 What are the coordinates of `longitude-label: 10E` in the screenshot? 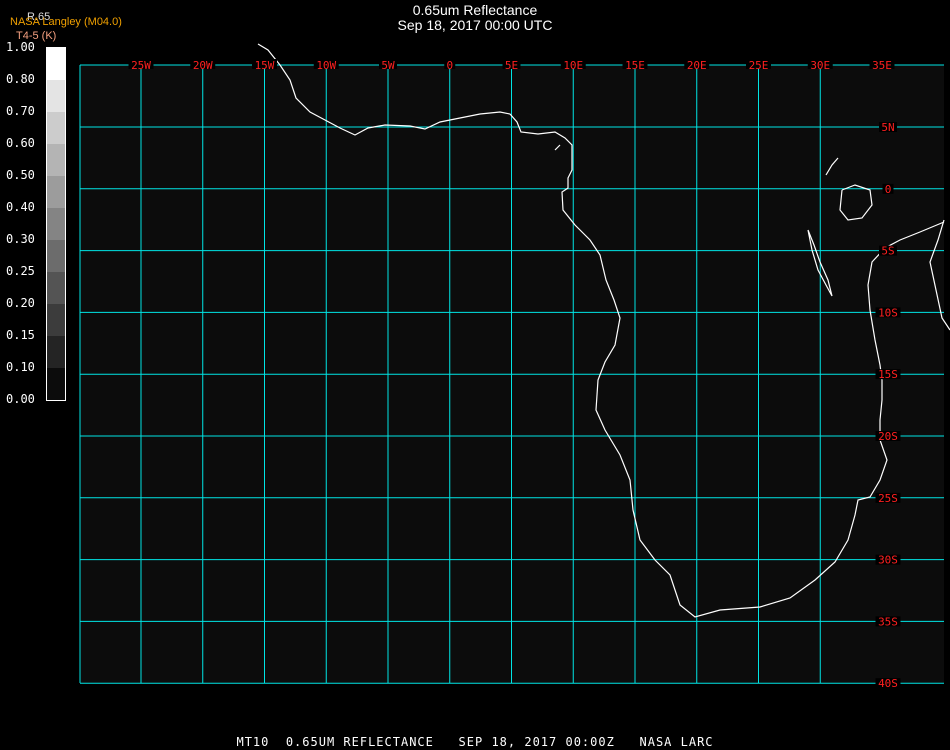 It's located at (573, 65).